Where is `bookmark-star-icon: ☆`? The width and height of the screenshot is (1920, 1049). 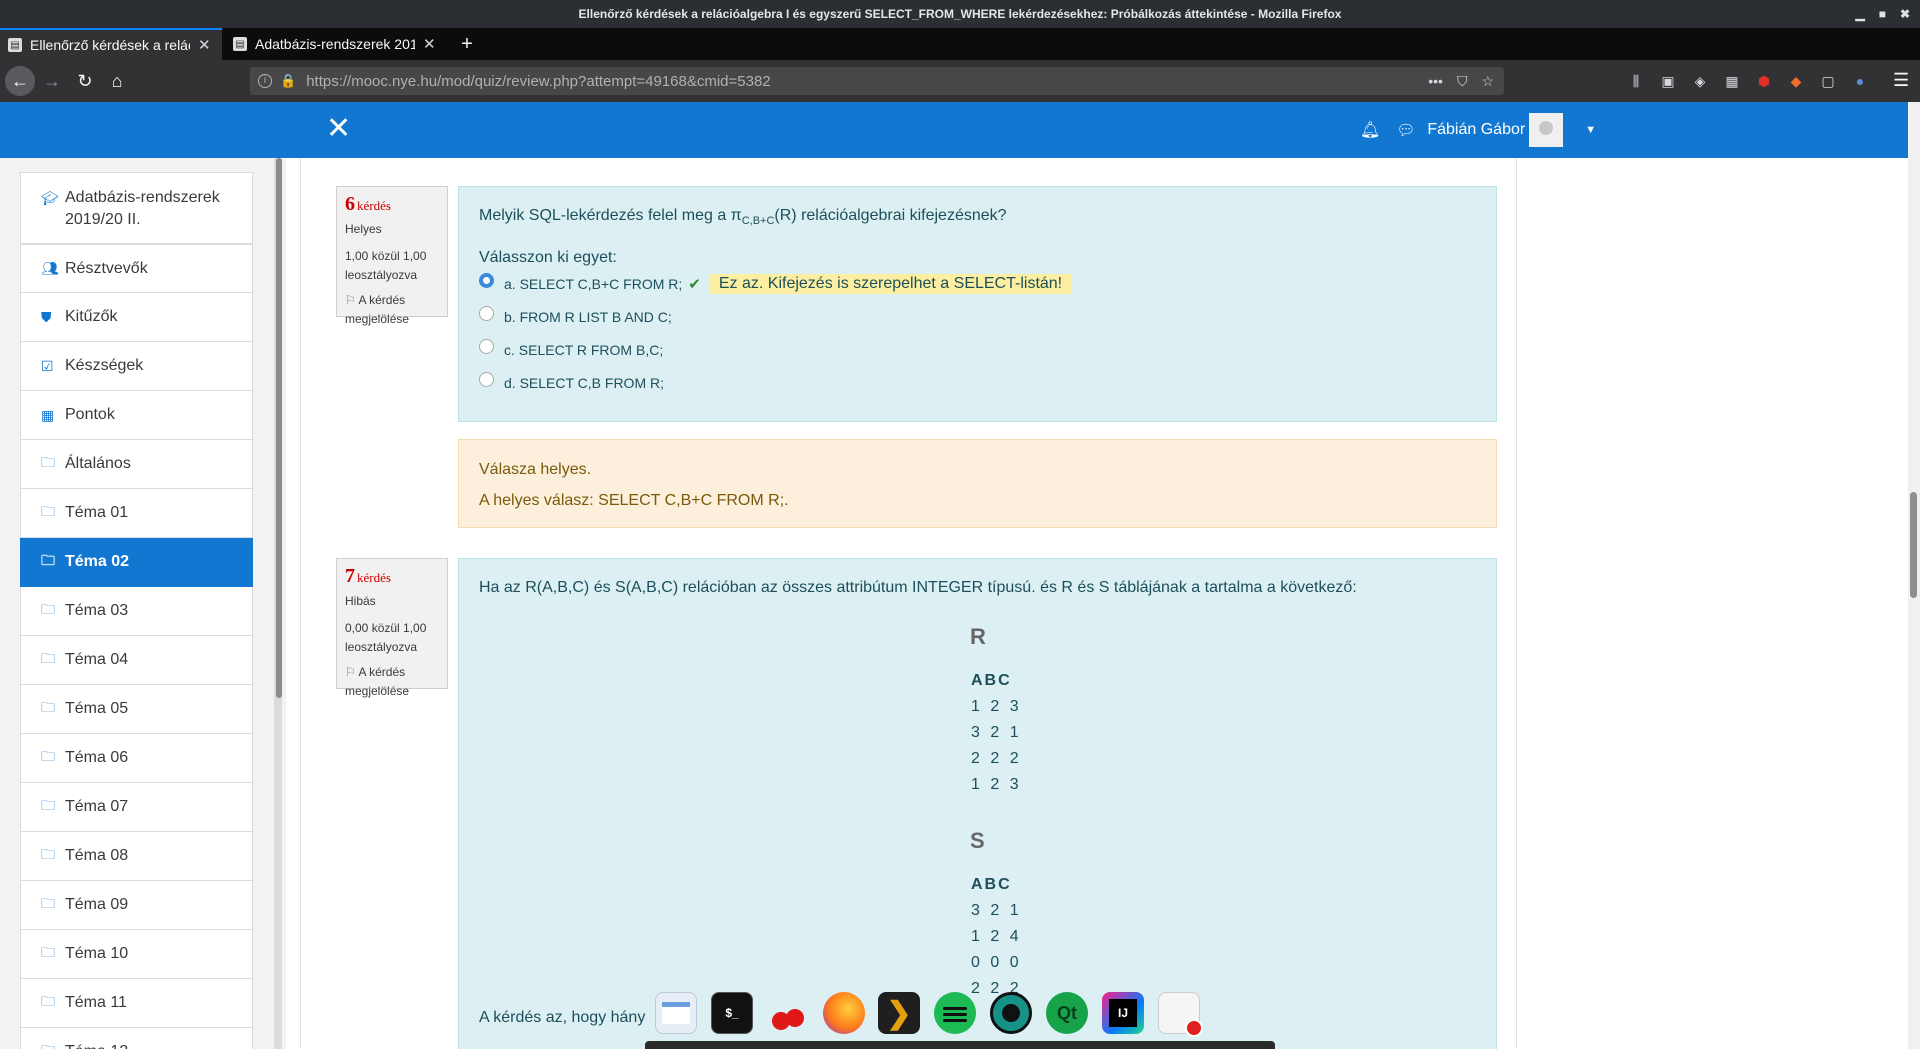 bookmark-star-icon: ☆ is located at coordinates (1487, 81).